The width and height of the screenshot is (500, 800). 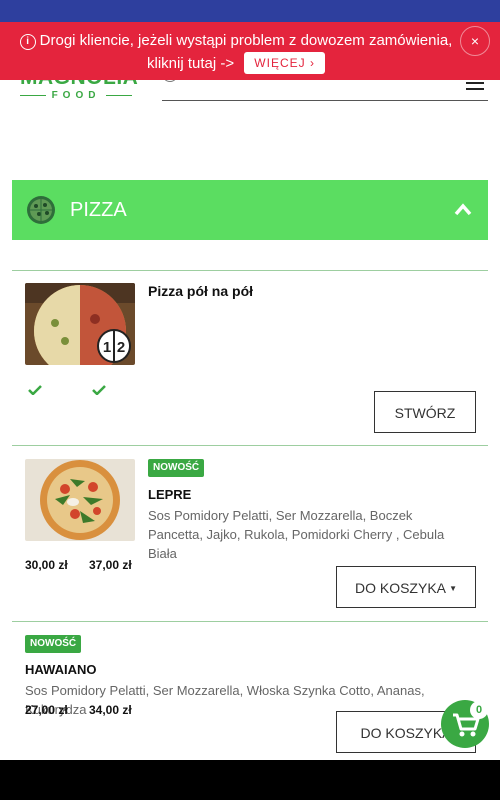 What do you see at coordinates (107, 347) in the screenshot?
I see `svg-text: 1` at bounding box center [107, 347].